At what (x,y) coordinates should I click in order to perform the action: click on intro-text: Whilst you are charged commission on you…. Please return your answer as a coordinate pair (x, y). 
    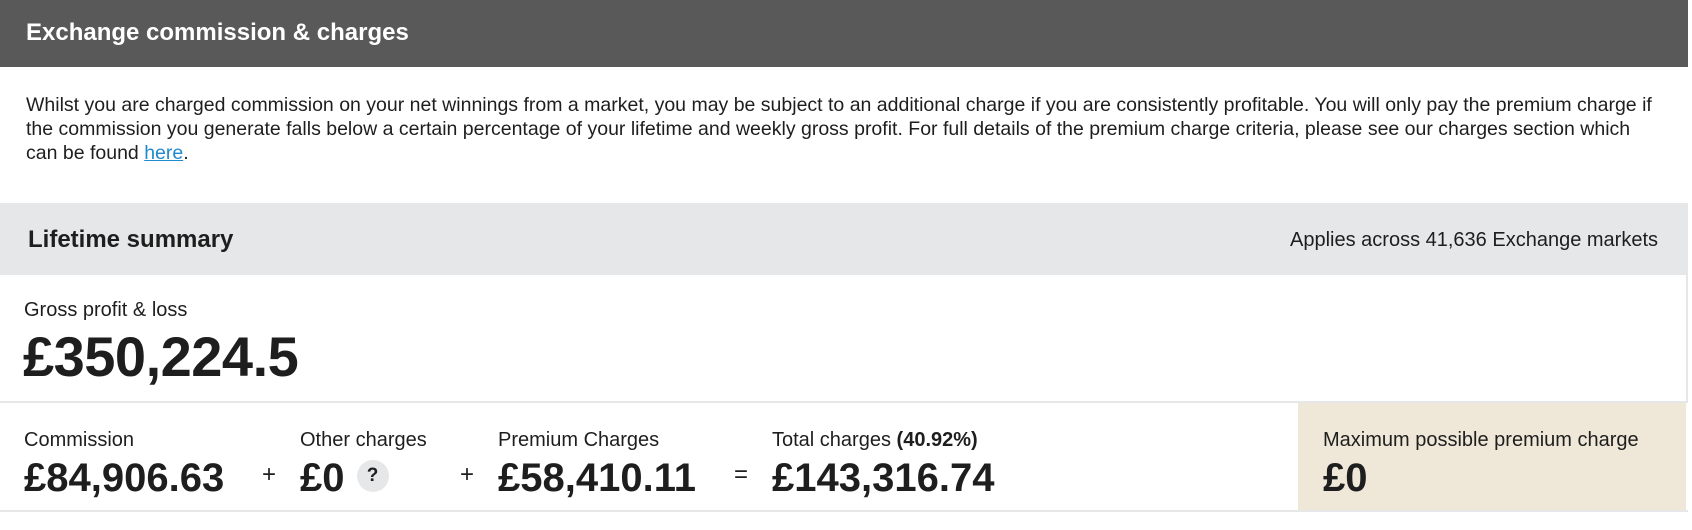
    Looking at the image, I should click on (846, 129).